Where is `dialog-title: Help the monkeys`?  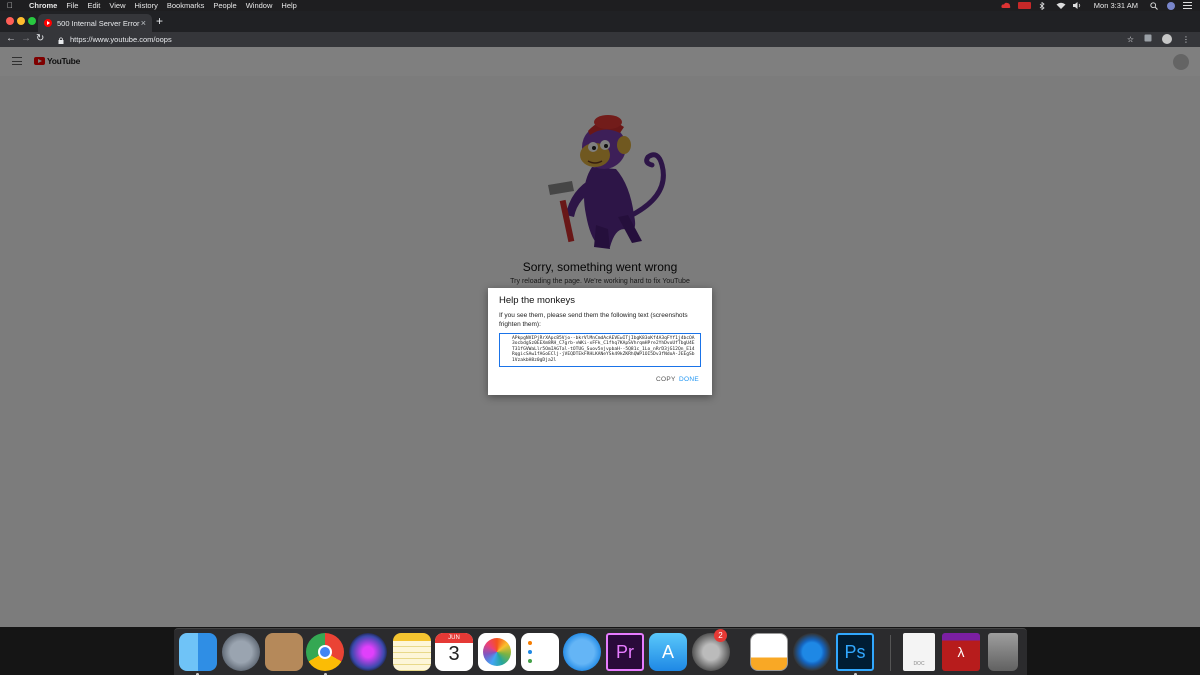
dialog-title: Help the monkeys is located at coordinates (537, 300).